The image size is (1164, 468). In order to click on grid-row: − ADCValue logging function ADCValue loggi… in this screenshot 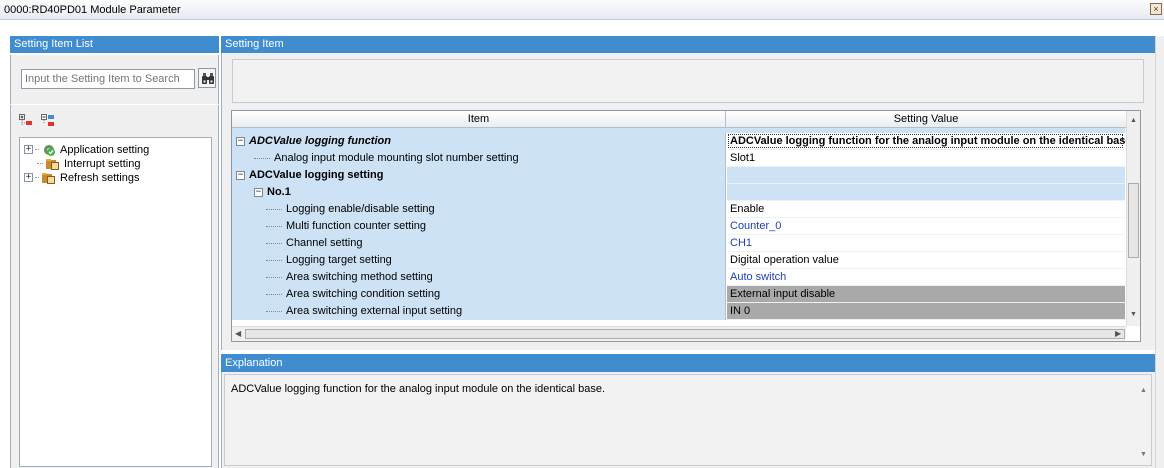, I will do `click(683, 141)`.